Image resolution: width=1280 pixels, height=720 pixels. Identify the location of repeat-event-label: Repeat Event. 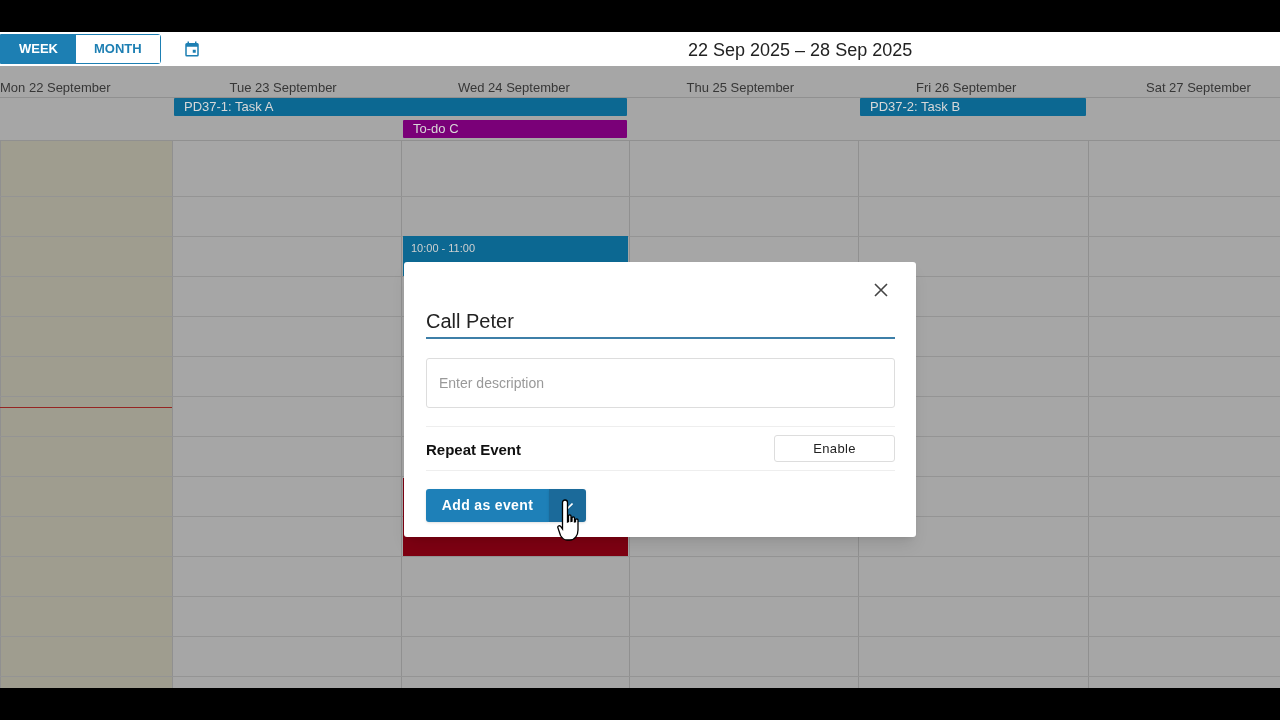
(474, 450).